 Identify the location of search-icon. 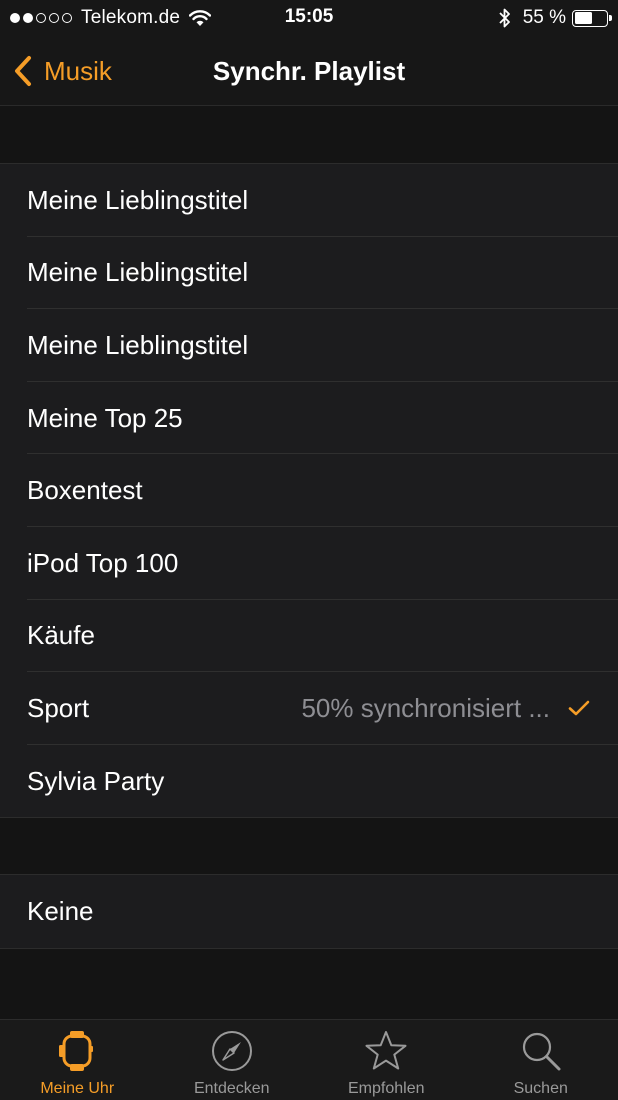
(541, 1051).